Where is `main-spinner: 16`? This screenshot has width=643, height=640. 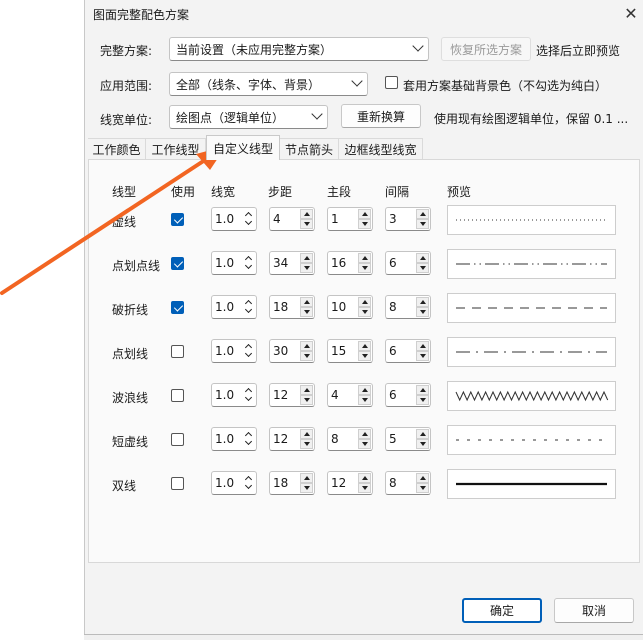 main-spinner: 16 is located at coordinates (350, 263).